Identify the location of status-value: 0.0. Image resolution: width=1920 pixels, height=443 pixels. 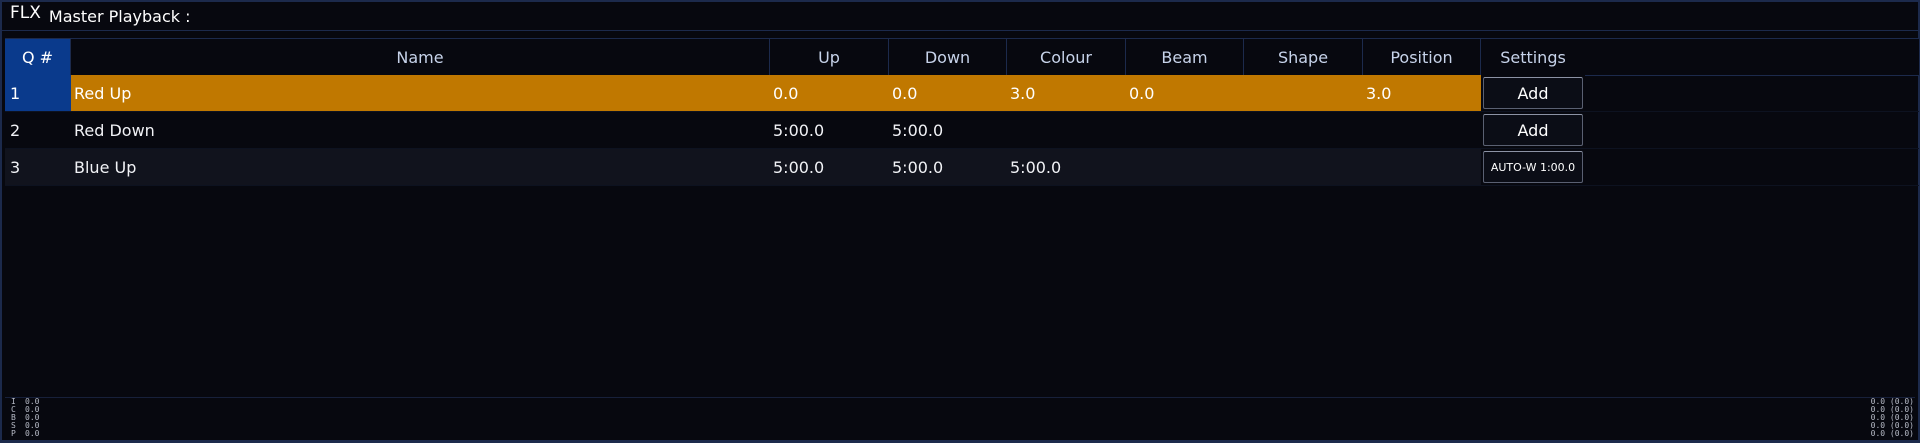
(32, 433).